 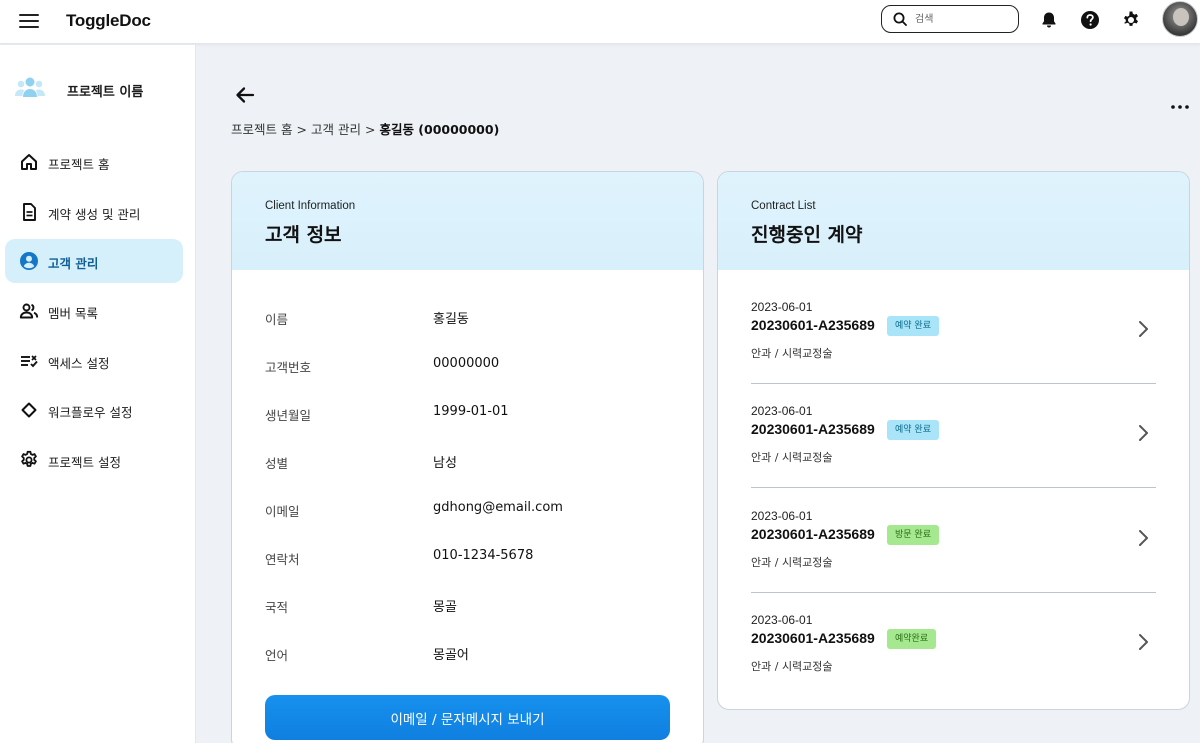 I want to click on card-title: 고객 정보, so click(x=303, y=235).